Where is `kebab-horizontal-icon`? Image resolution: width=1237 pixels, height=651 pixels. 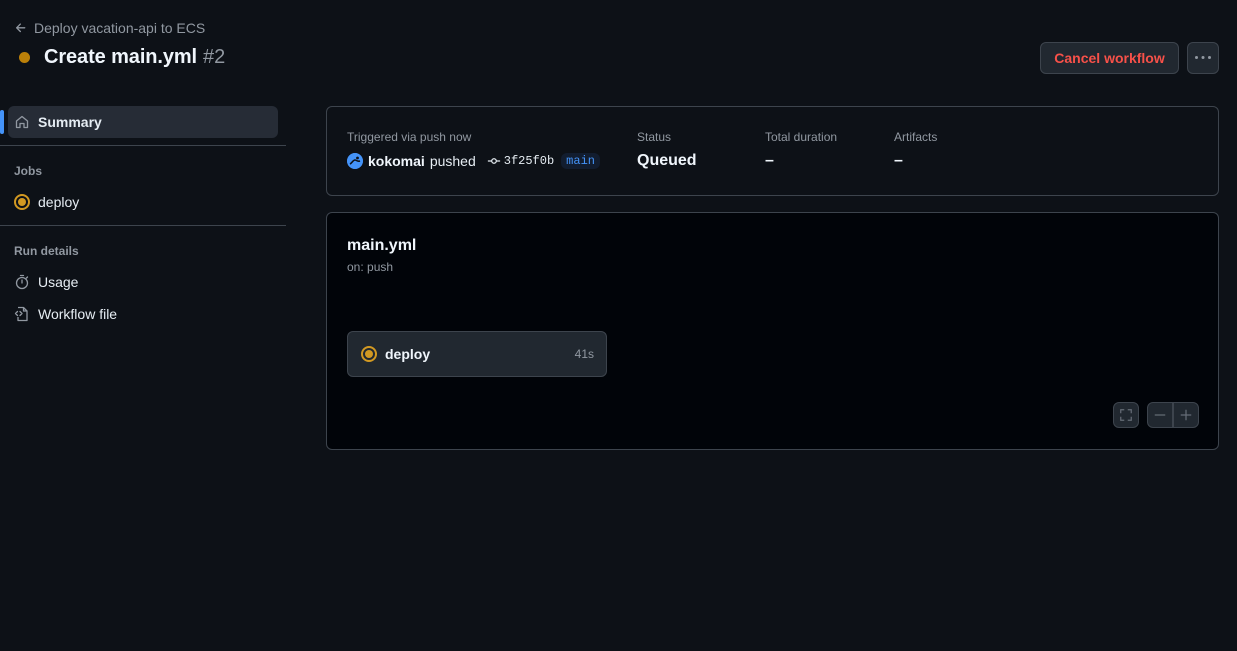 kebab-horizontal-icon is located at coordinates (1203, 57).